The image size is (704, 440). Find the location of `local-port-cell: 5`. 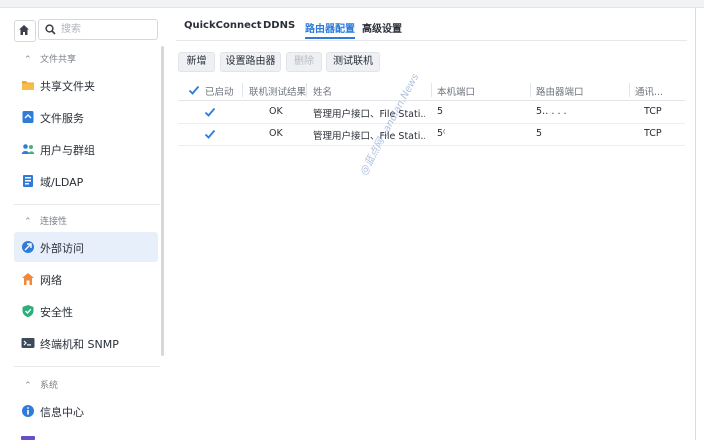

local-port-cell: 5 is located at coordinates (440, 111).